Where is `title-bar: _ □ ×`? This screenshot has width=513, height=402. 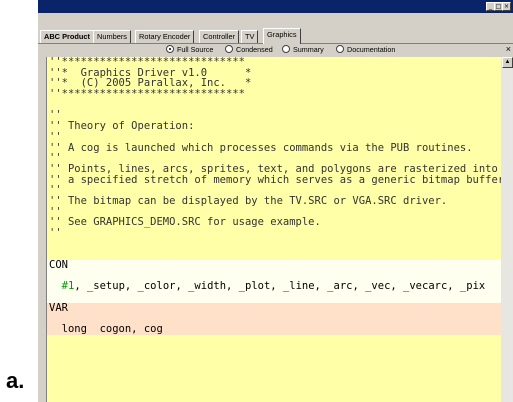
title-bar: _ □ × is located at coordinates (275, 6).